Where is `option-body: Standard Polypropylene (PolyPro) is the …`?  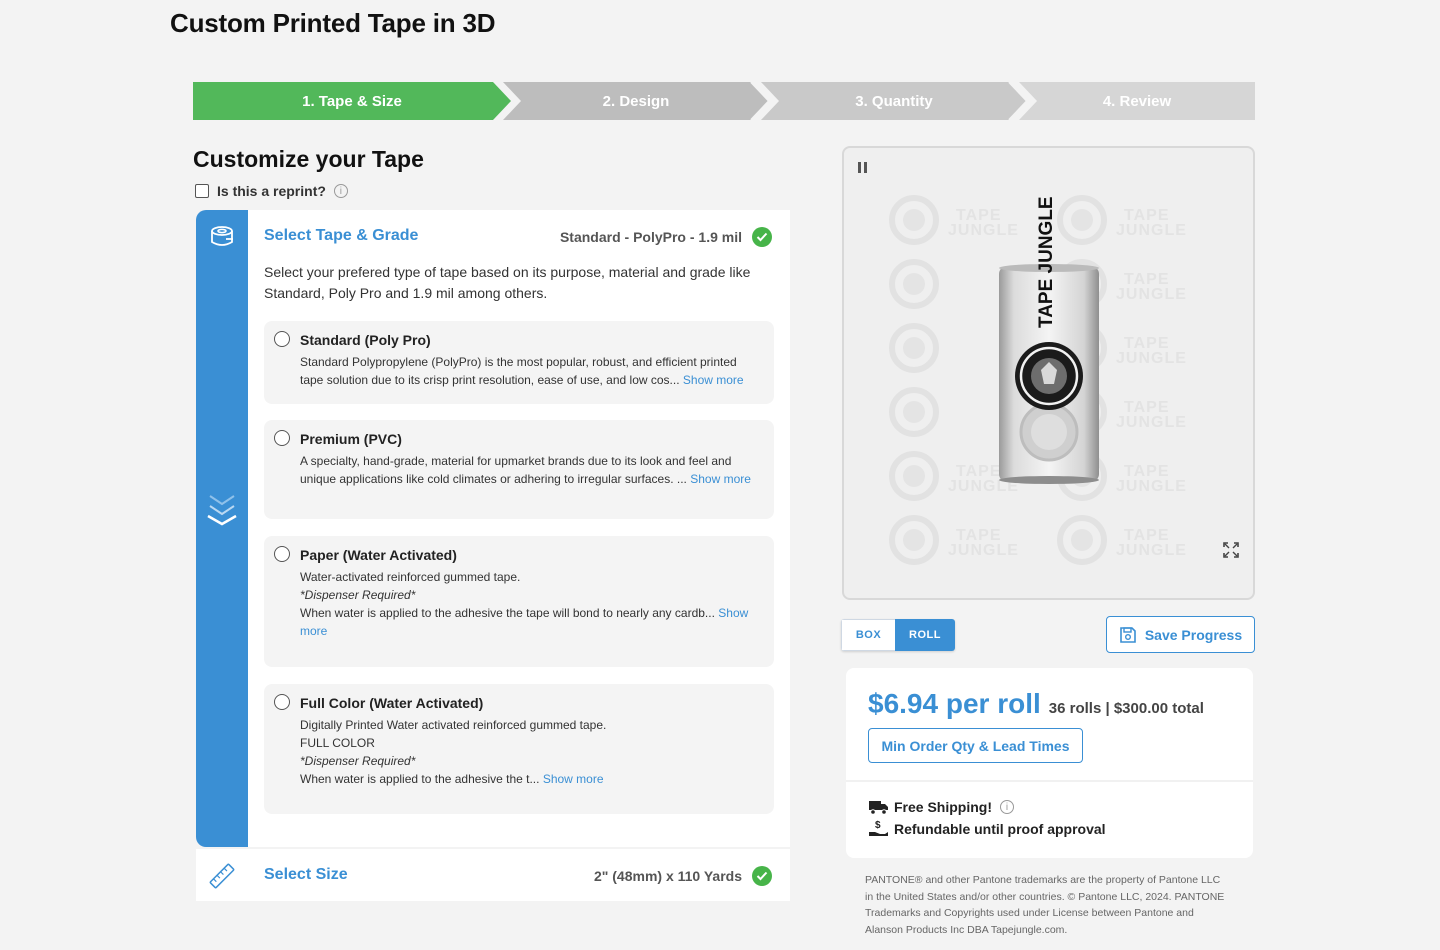 option-body: Standard Polypropylene (PolyPro) is the … is located at coordinates (531, 371).